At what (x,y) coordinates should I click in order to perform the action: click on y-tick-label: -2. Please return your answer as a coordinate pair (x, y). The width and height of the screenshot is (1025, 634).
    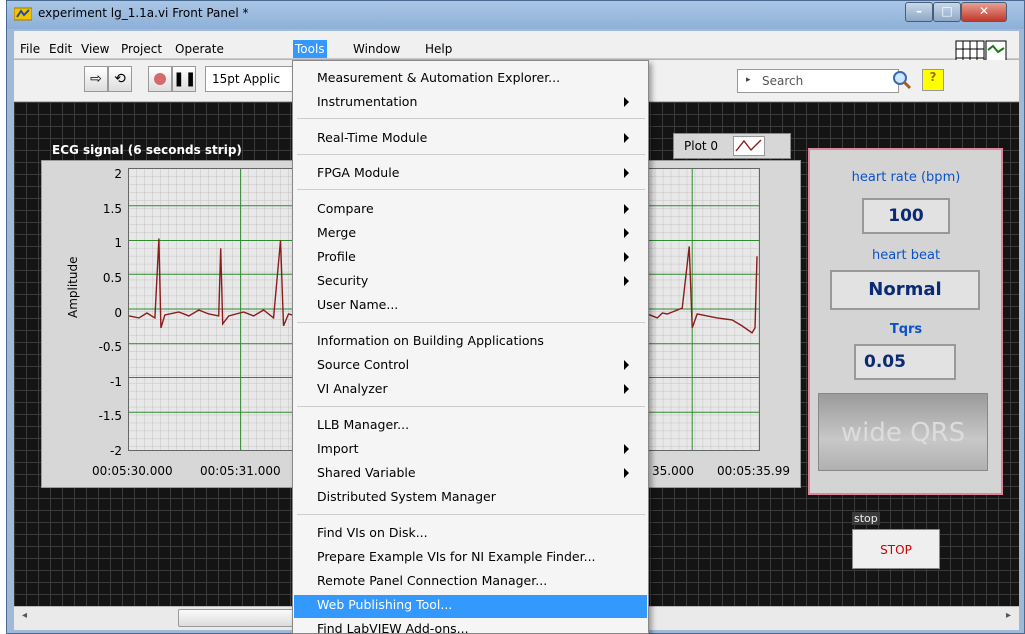
    Looking at the image, I should click on (116, 451).